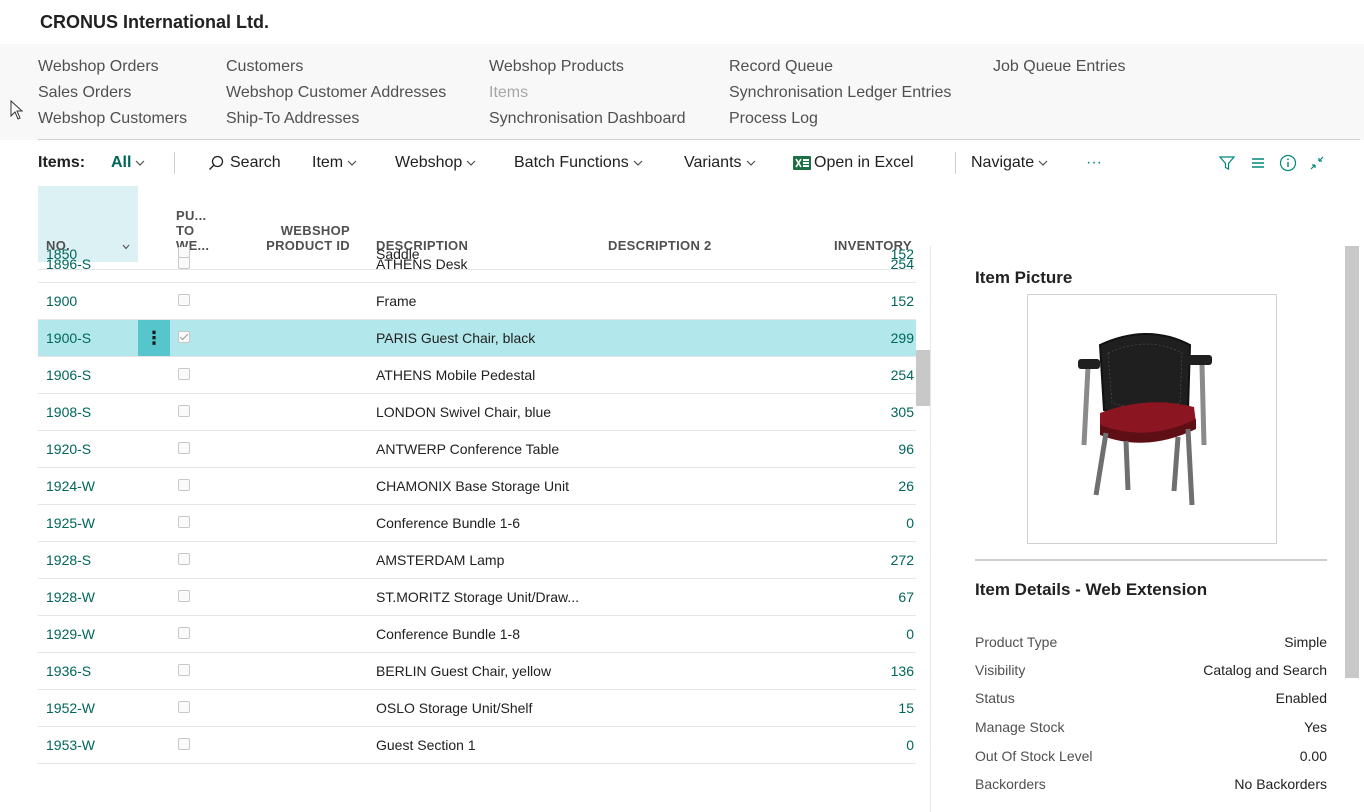  I want to click on item-description: ANTWERP Conference Table, so click(468, 449).